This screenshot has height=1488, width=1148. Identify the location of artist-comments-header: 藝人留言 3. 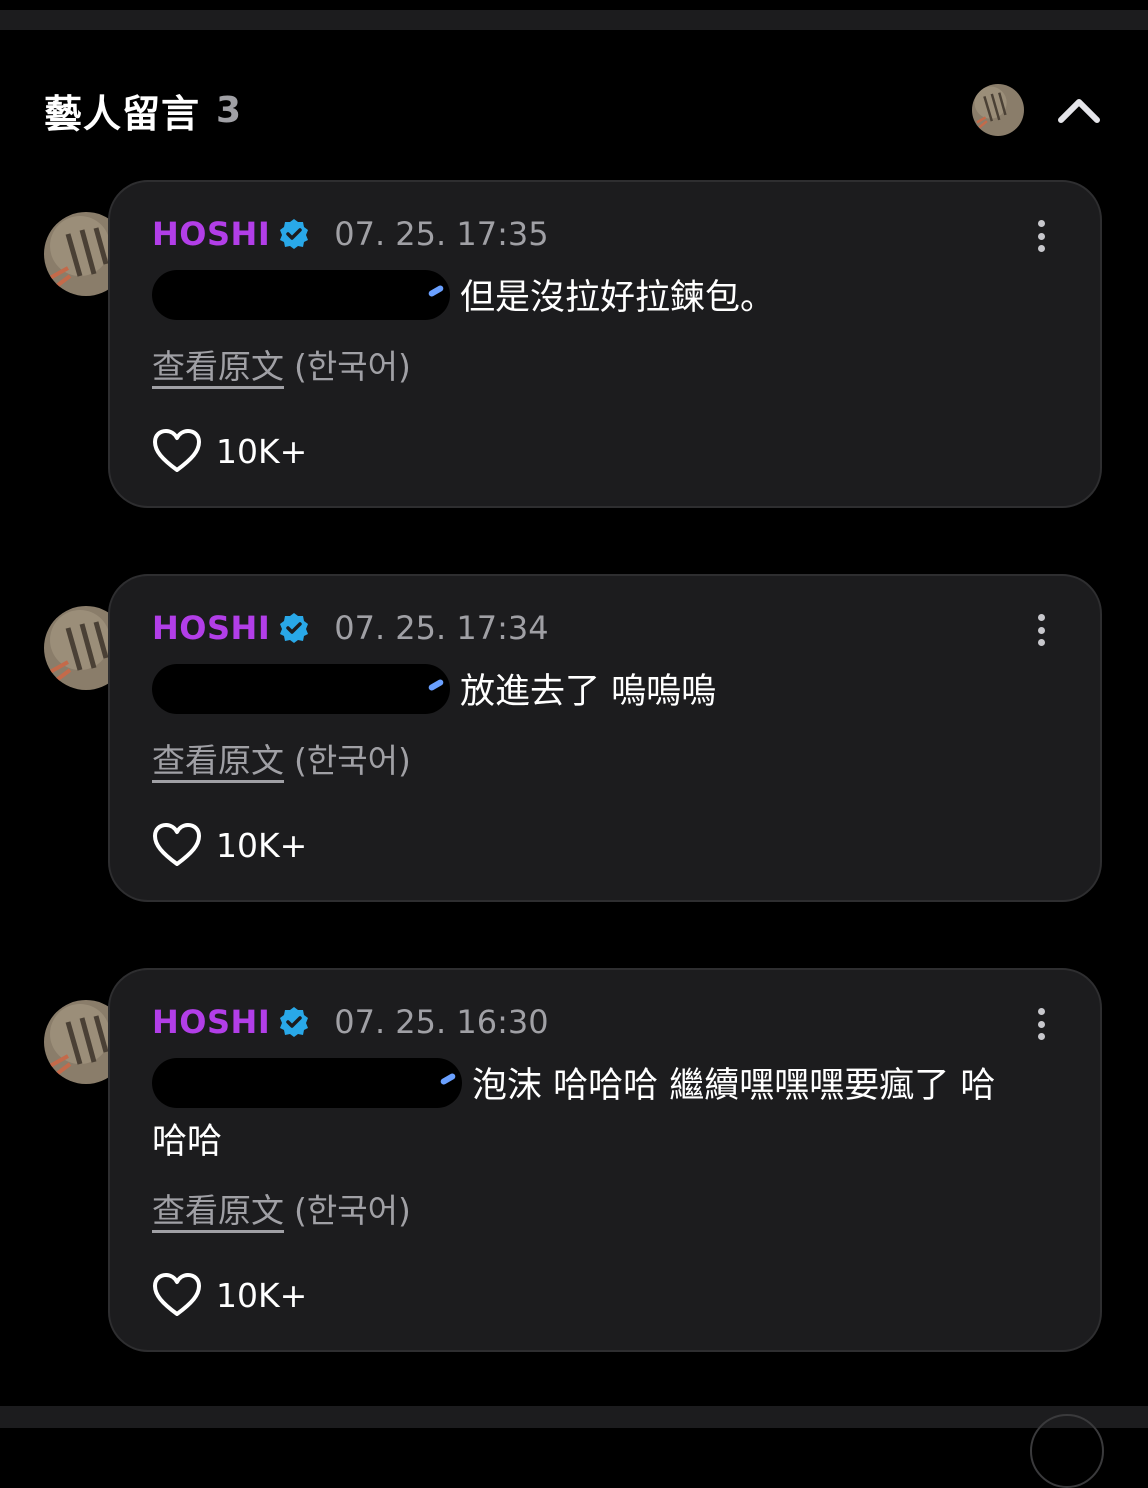
(142, 110).